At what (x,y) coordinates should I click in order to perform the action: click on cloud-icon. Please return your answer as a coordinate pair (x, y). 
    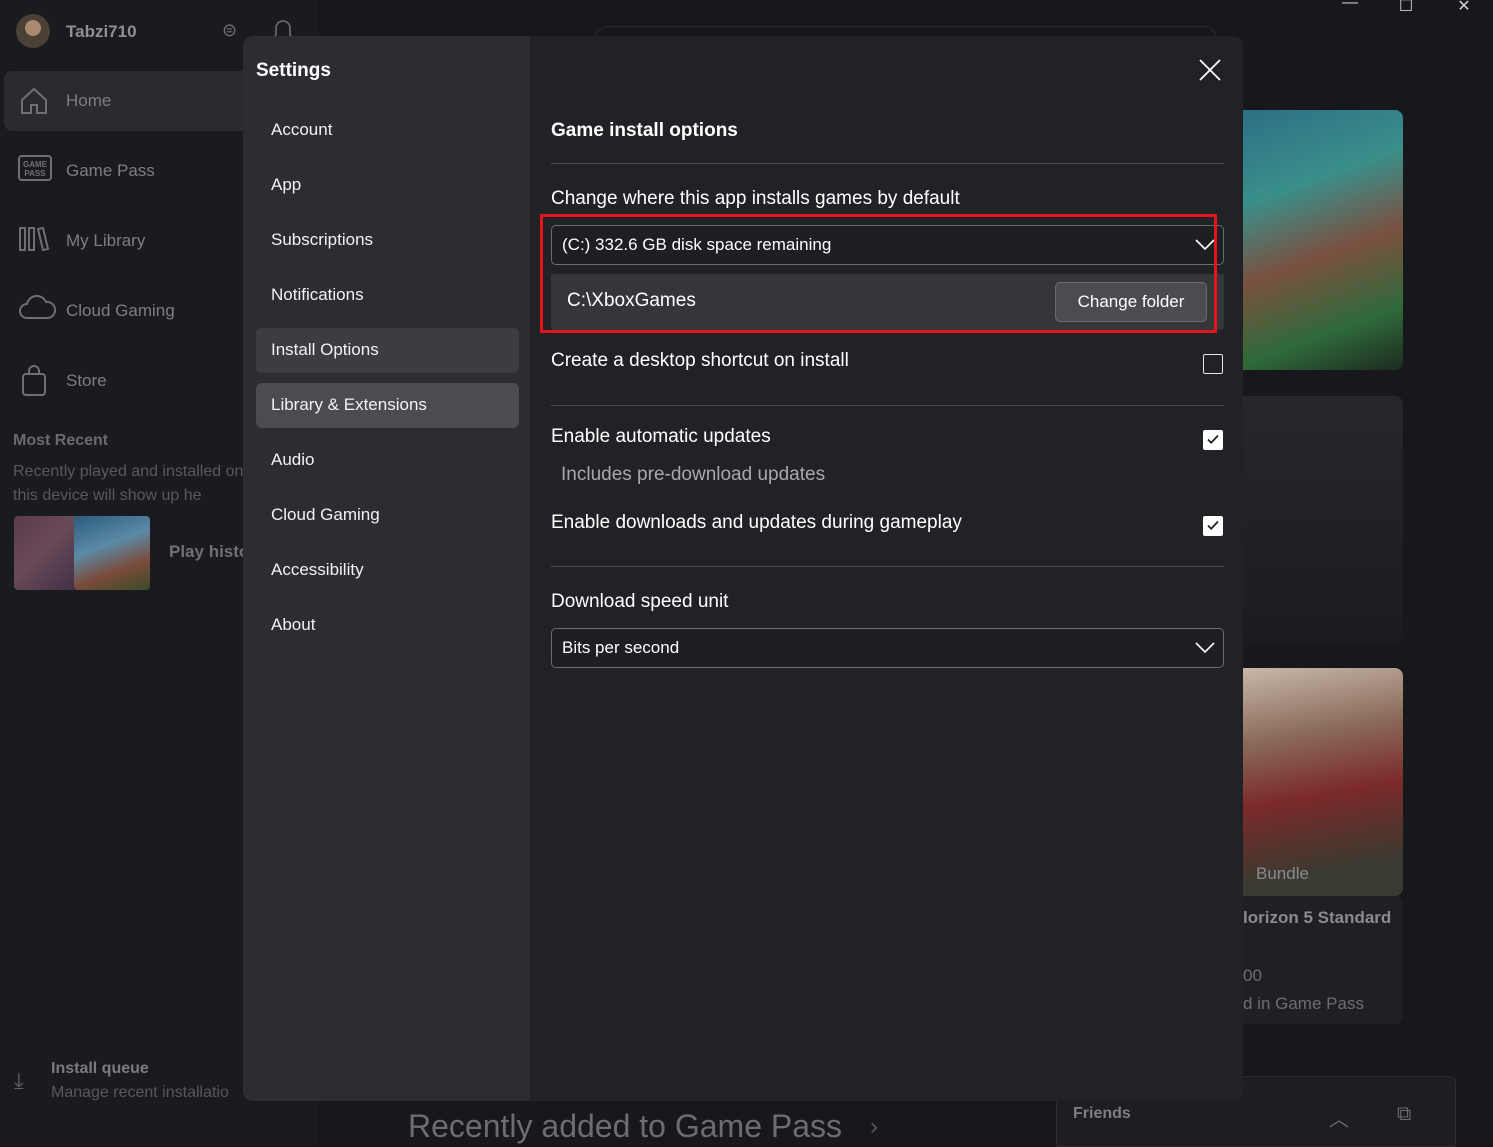
    Looking at the image, I should click on (37, 310).